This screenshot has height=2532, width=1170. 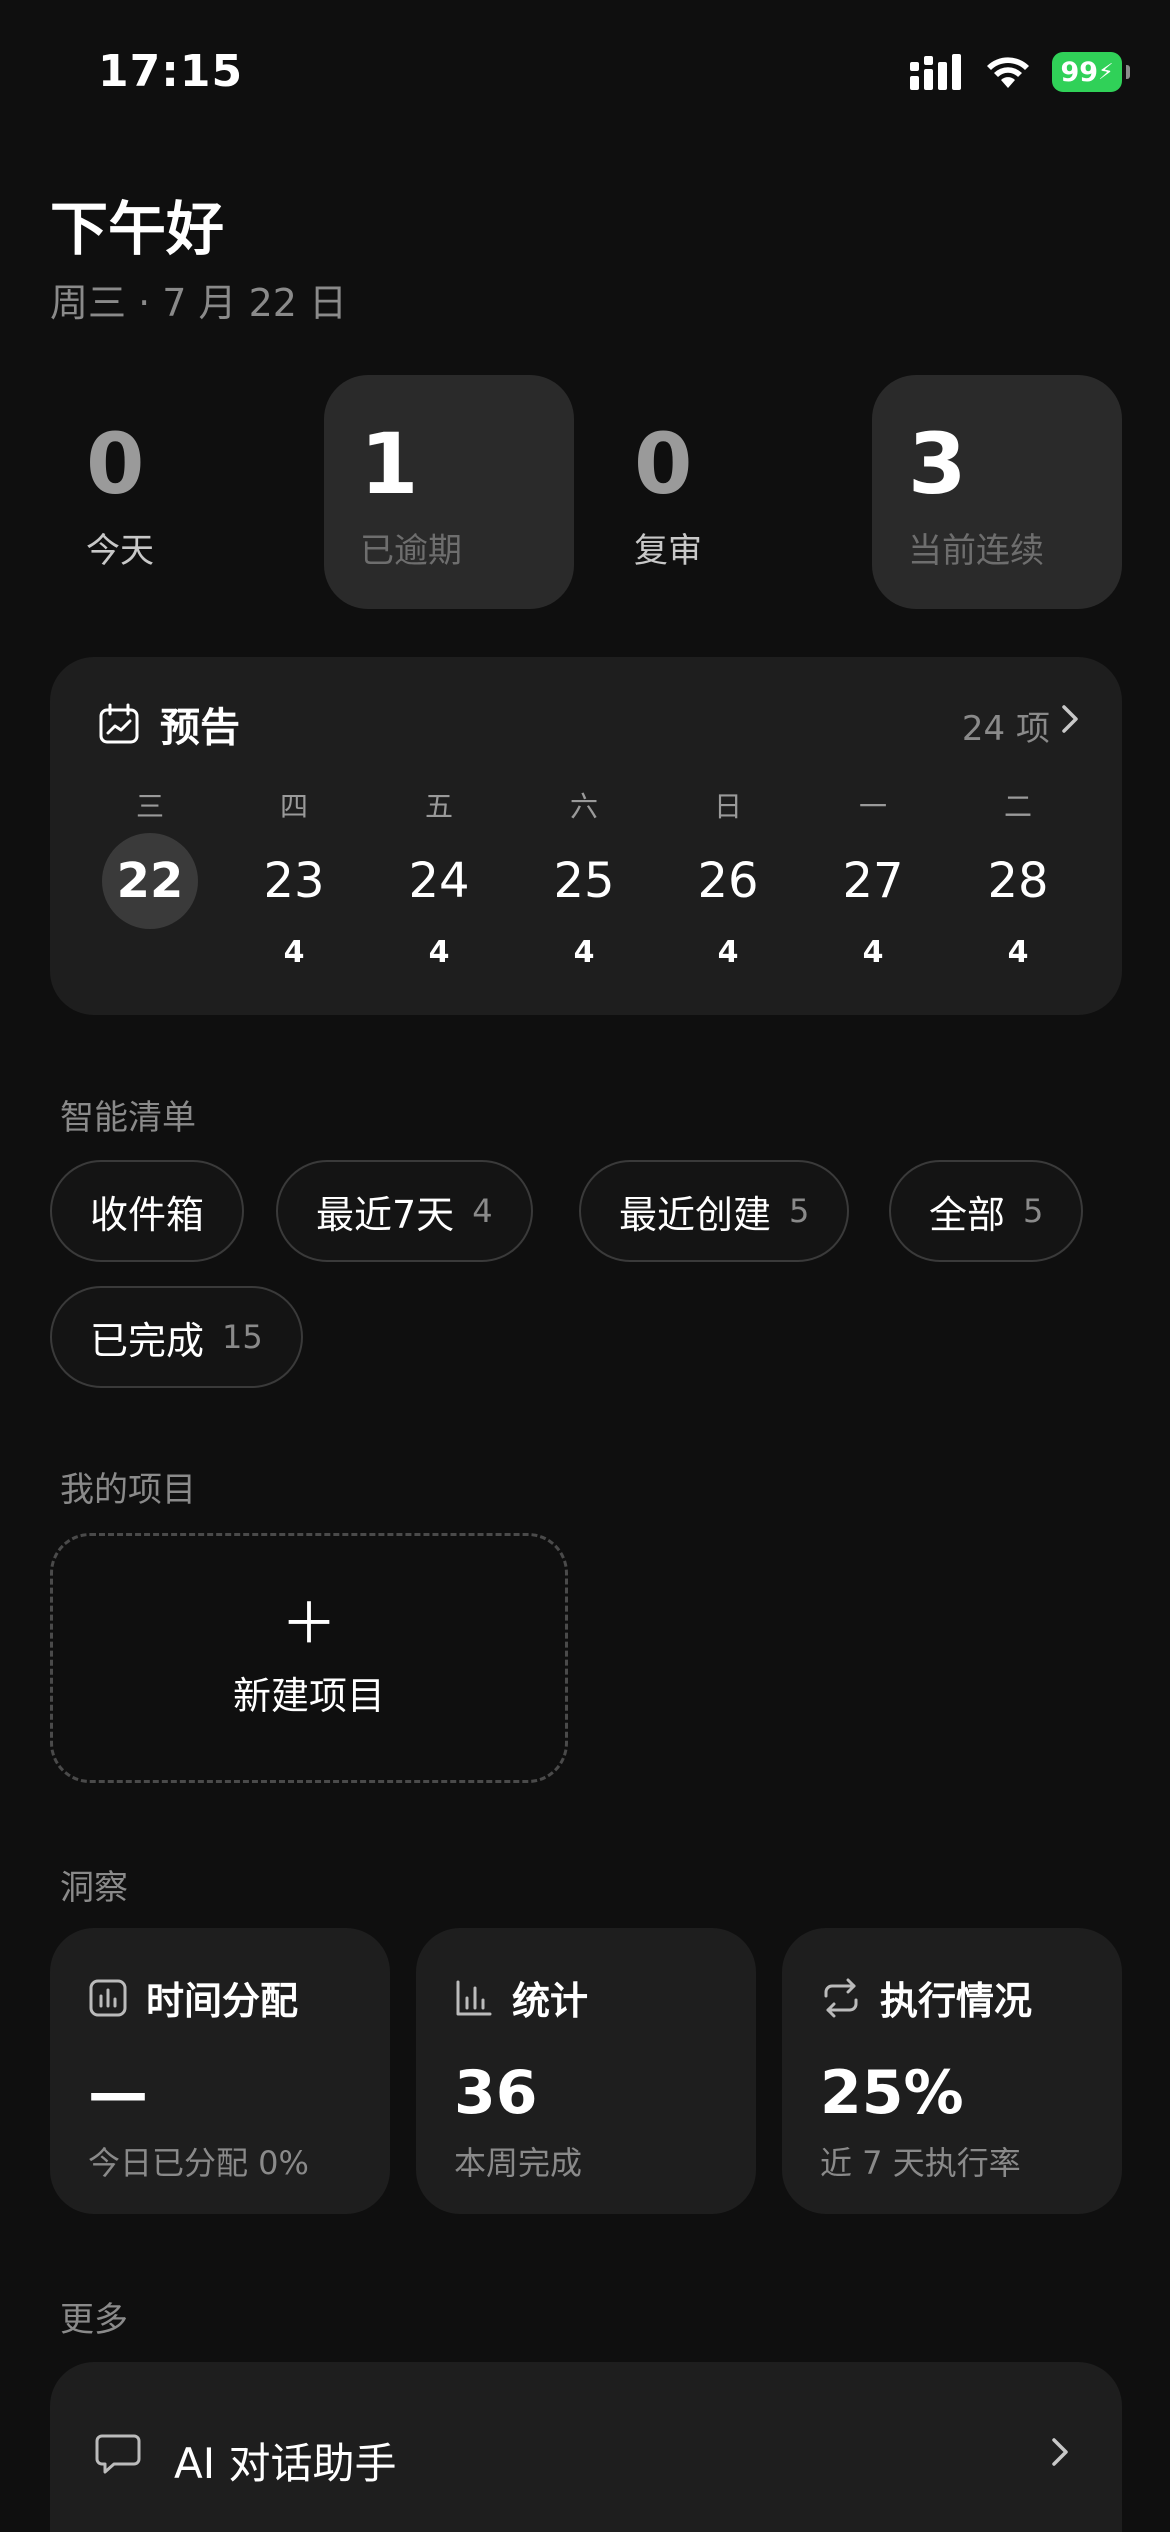 What do you see at coordinates (1017, 806) in the screenshot?
I see `day-weekday: 二` at bounding box center [1017, 806].